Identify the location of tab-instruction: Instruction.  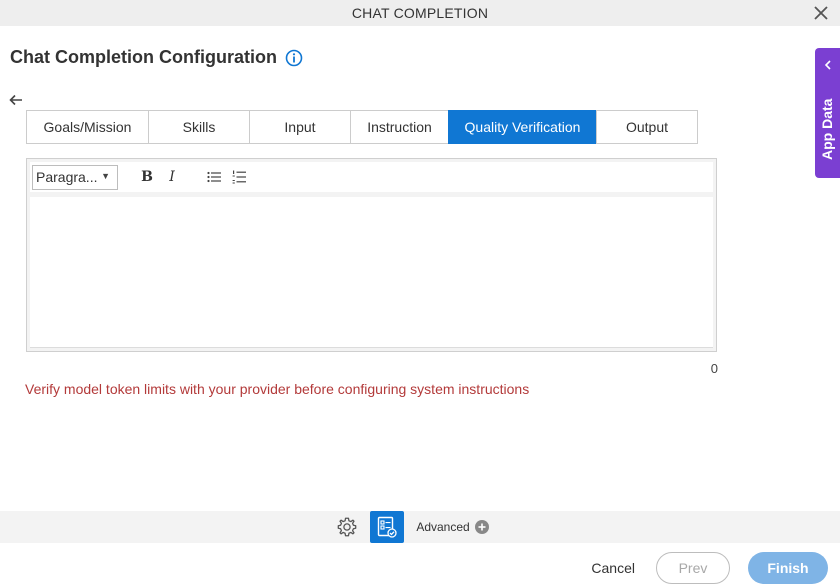
(399, 127).